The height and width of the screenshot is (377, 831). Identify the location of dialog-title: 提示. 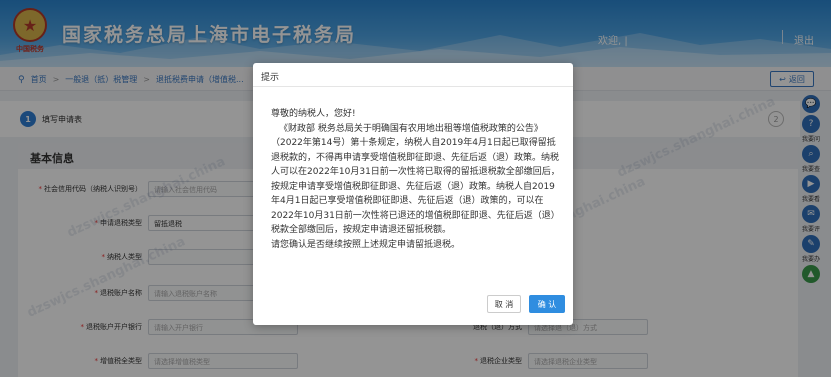
(413, 75).